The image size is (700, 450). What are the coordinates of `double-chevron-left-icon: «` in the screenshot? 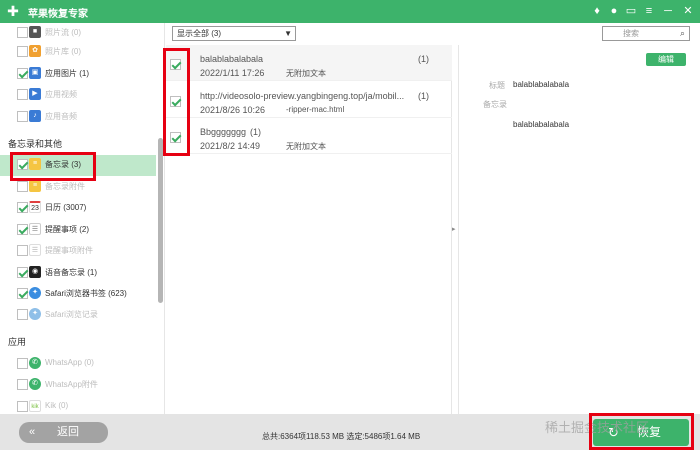 It's located at (32, 432).